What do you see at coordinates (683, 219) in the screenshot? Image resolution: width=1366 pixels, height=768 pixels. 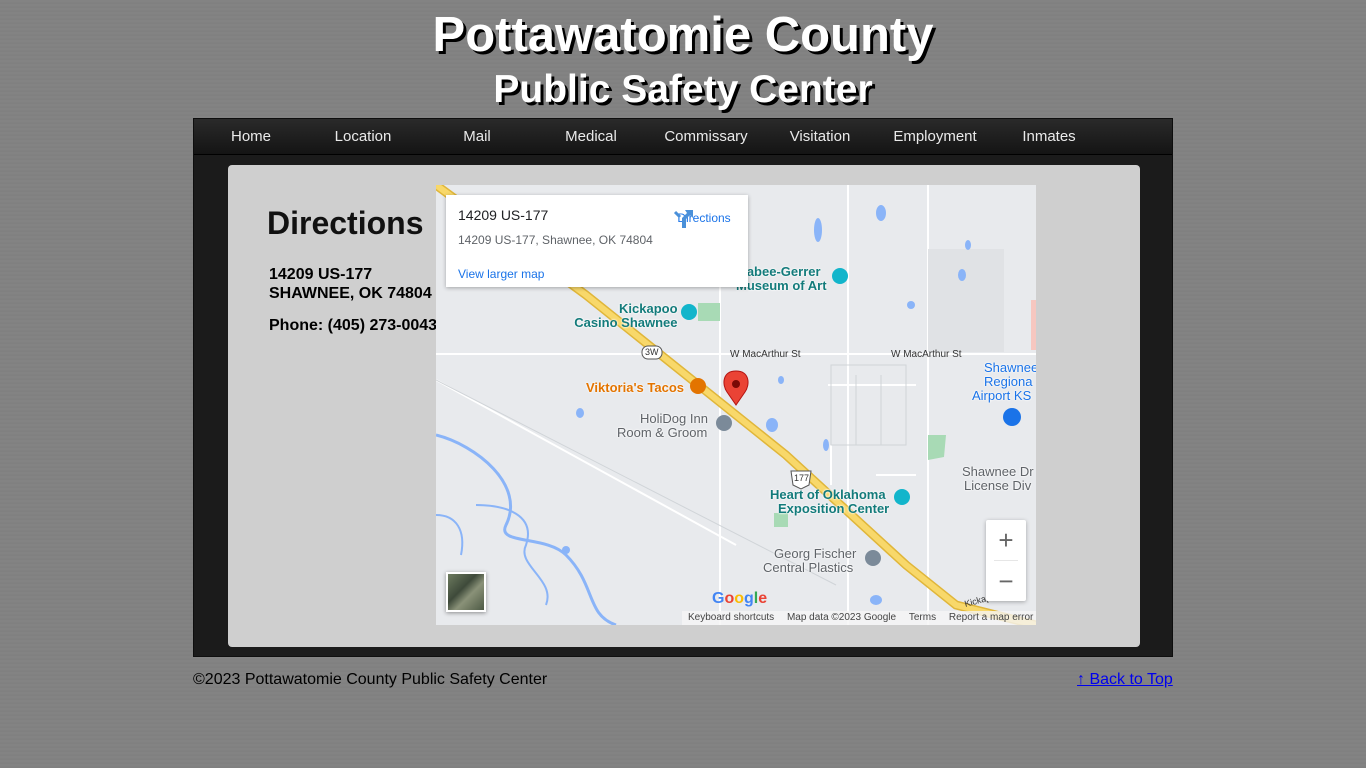 I see `directions-icon` at bounding box center [683, 219].